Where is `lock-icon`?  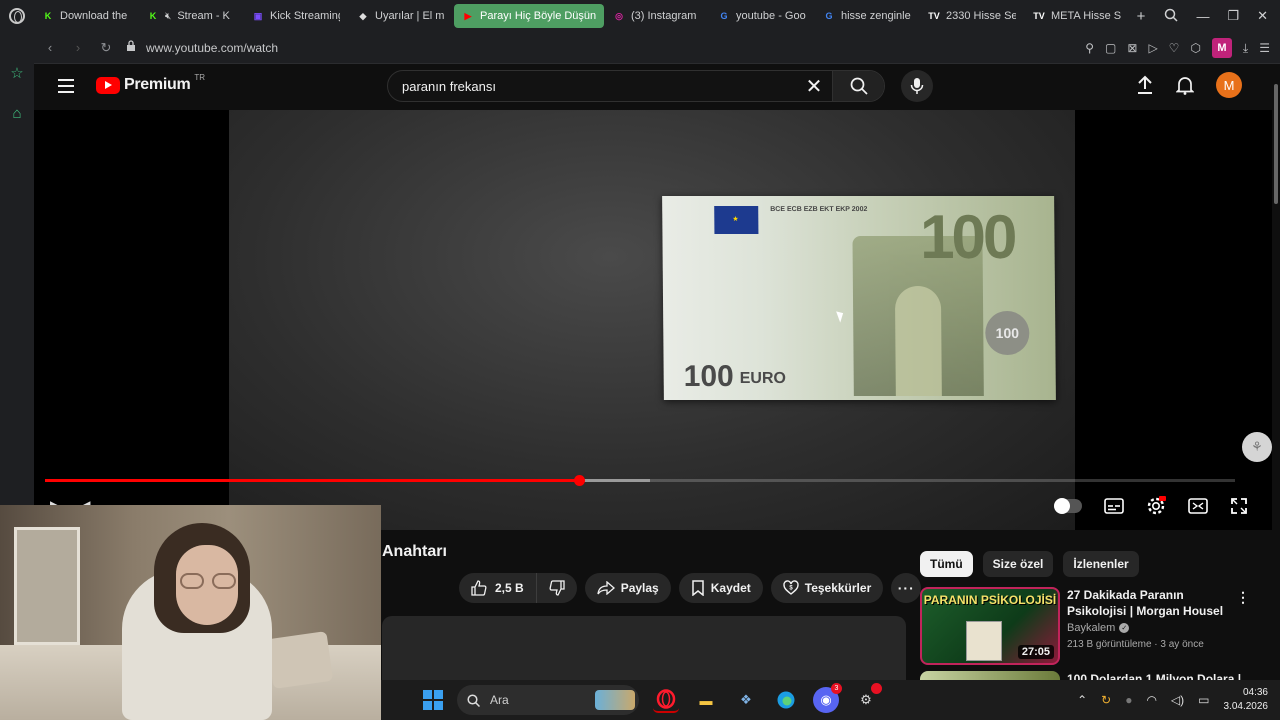 lock-icon is located at coordinates (131, 47).